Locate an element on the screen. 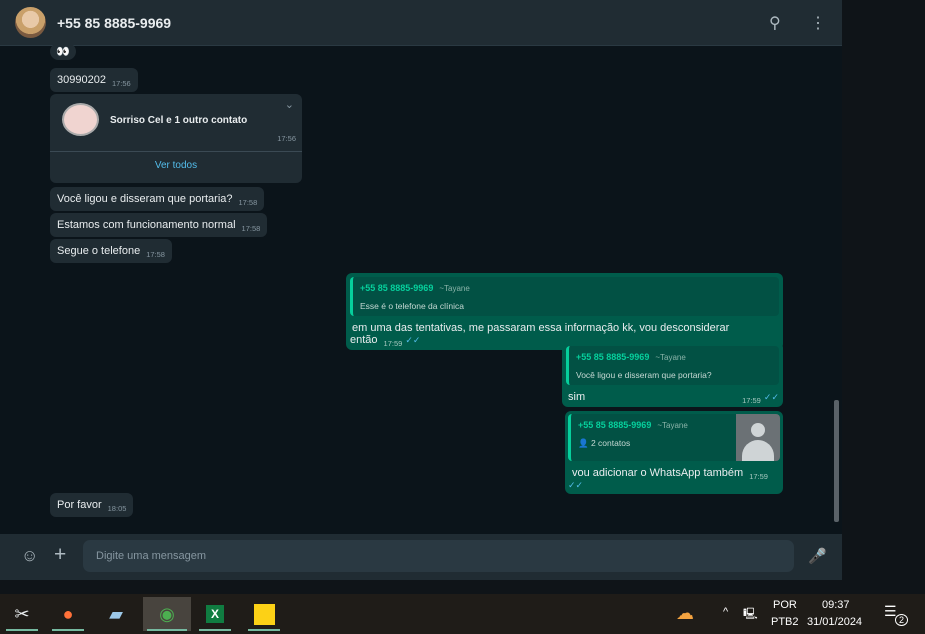 The width and height of the screenshot is (925, 634). chat-header: +55 85 8885-9969 ⚲ ⋮ is located at coordinates (421, 23).